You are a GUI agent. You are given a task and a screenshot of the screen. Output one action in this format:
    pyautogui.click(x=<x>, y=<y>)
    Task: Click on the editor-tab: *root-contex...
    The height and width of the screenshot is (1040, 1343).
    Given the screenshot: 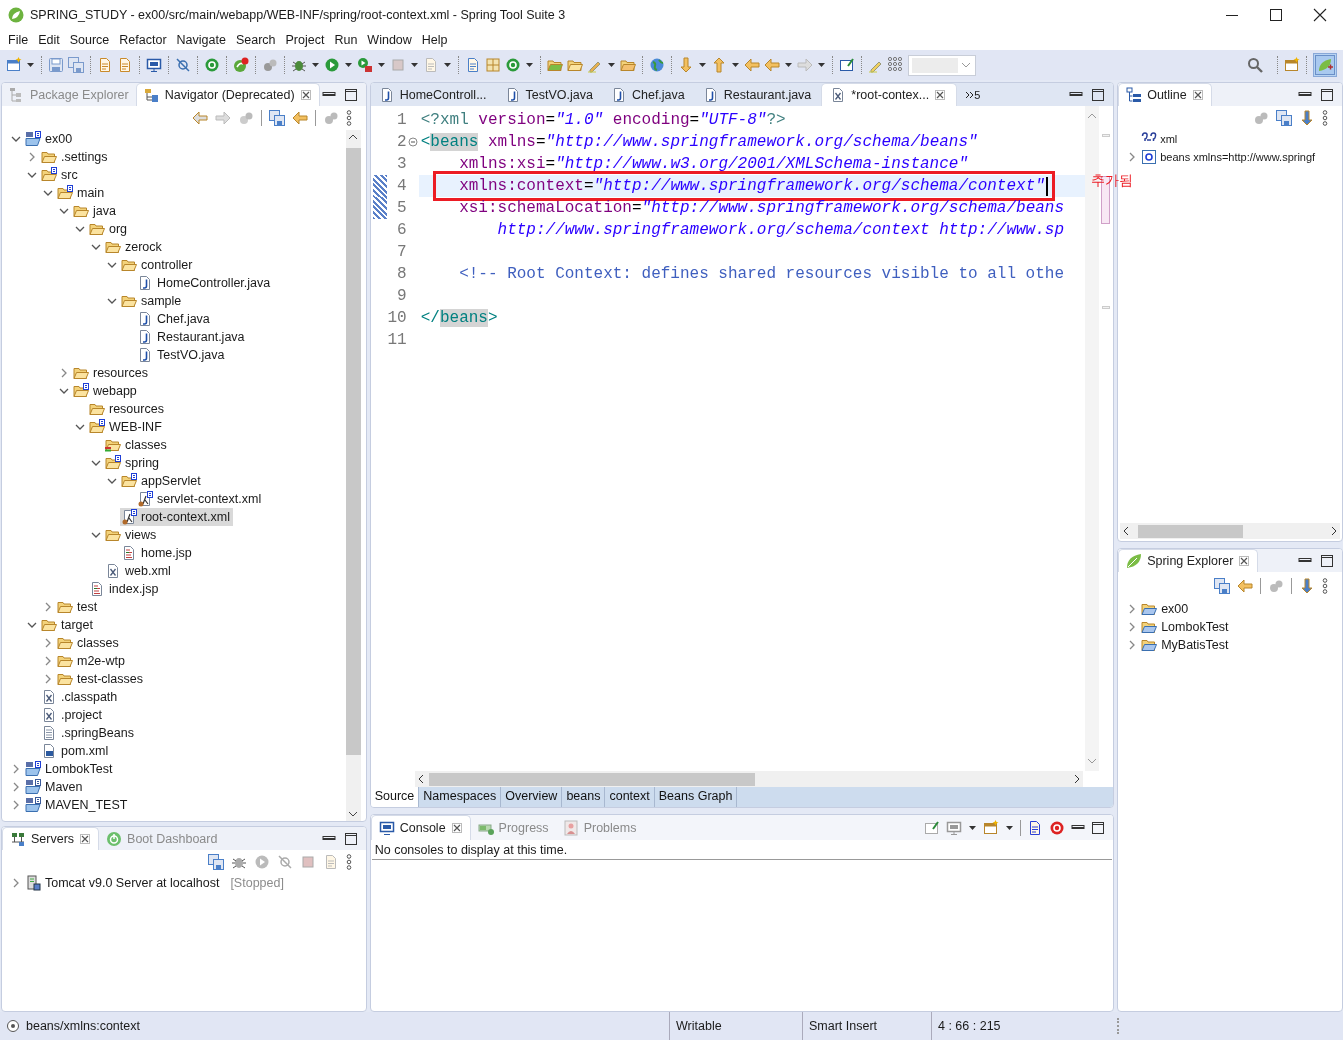 What is the action you would take?
    pyautogui.click(x=889, y=94)
    